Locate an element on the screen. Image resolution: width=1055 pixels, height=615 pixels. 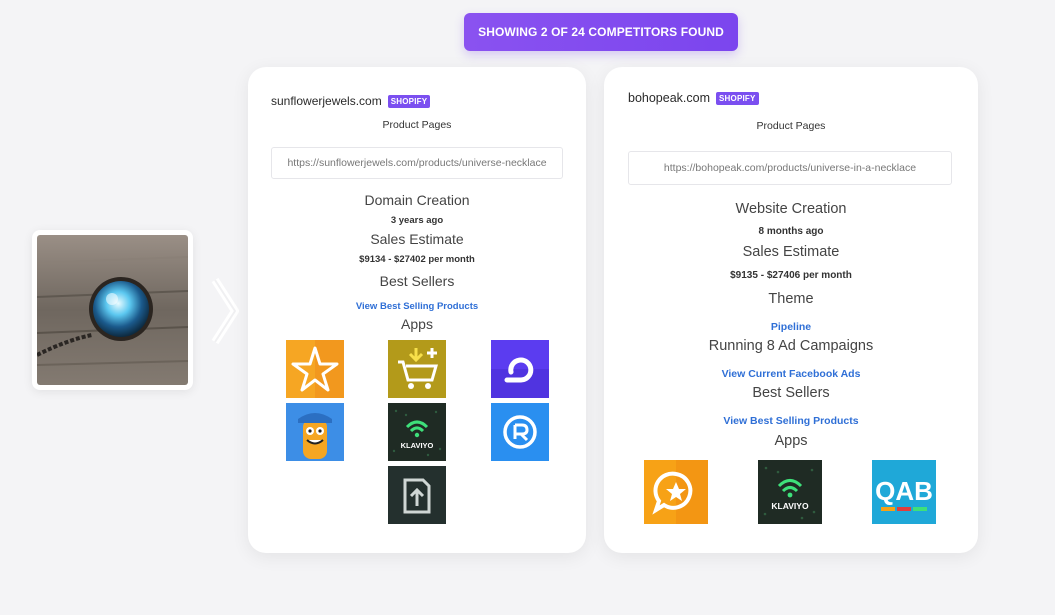
qab-app-icon: QAB is located at coordinates (904, 492).